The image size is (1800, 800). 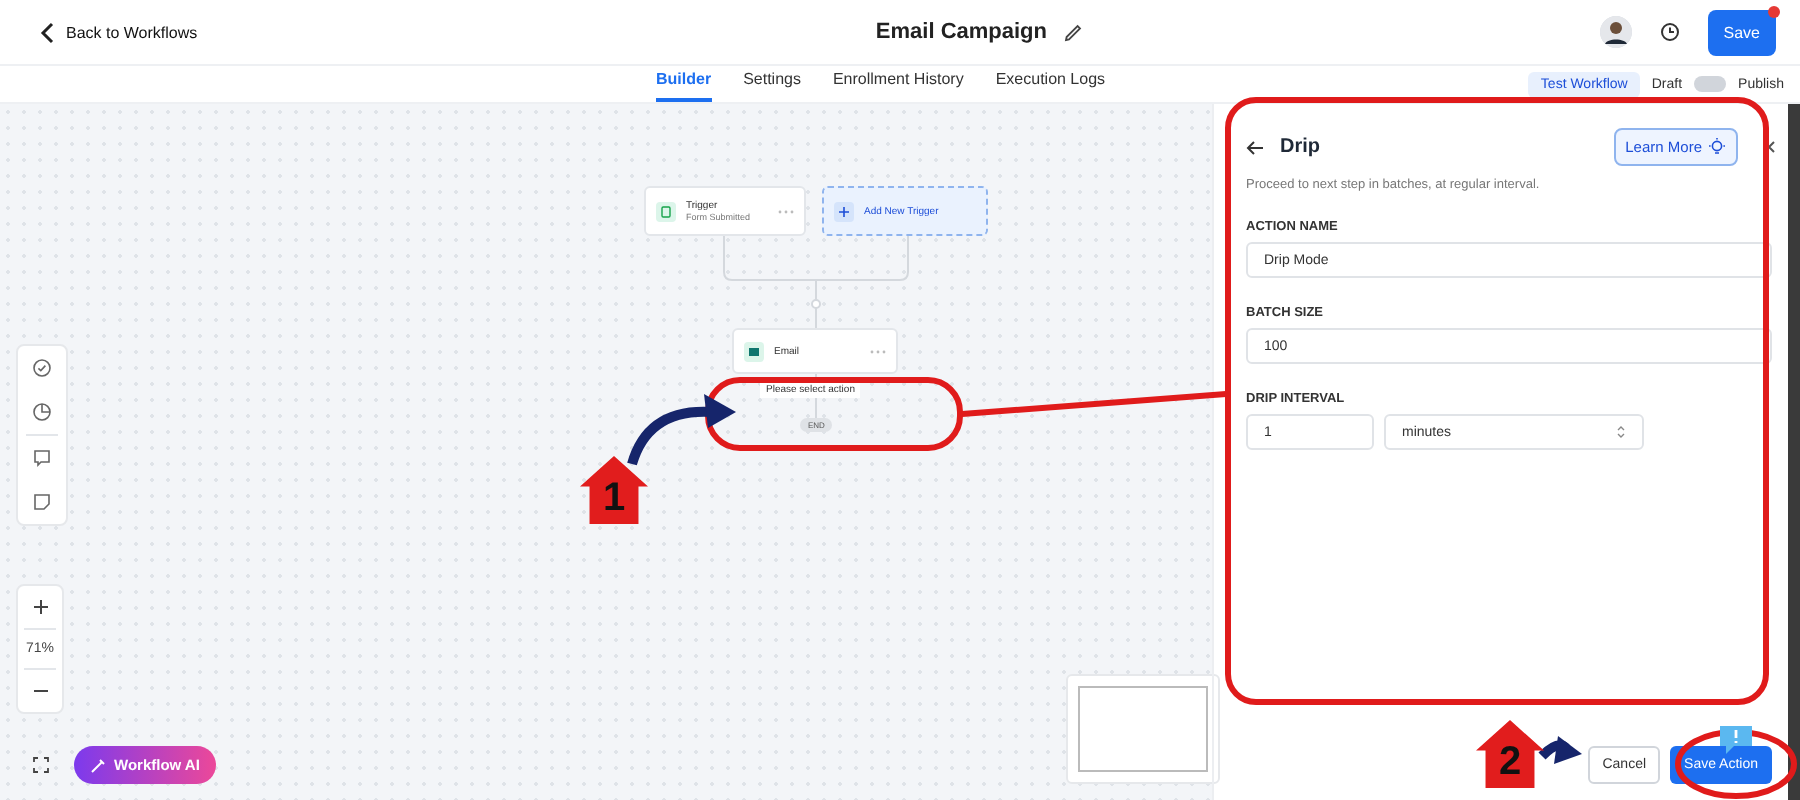 I want to click on envelope-icon, so click(x=754, y=351).